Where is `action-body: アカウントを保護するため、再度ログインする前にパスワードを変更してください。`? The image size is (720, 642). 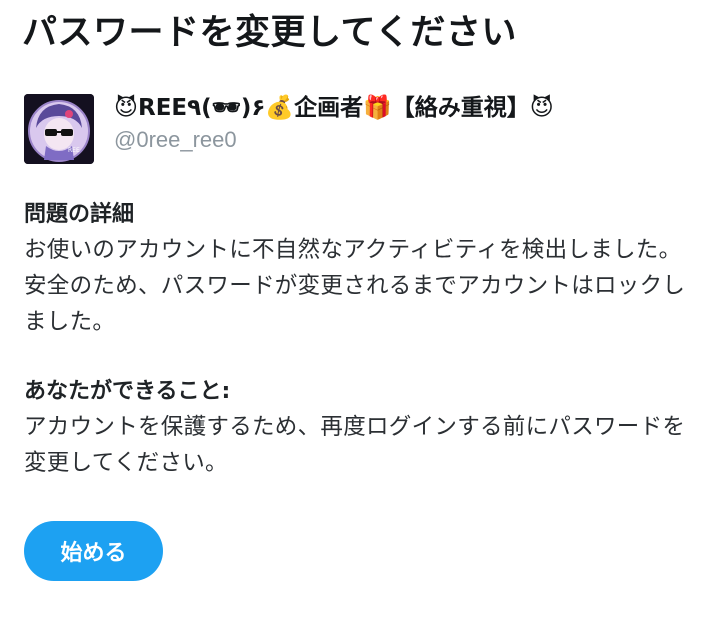 action-body: アカウントを保護するため、再度ログインする前にパスワードを変更してください。 is located at coordinates (355, 445).